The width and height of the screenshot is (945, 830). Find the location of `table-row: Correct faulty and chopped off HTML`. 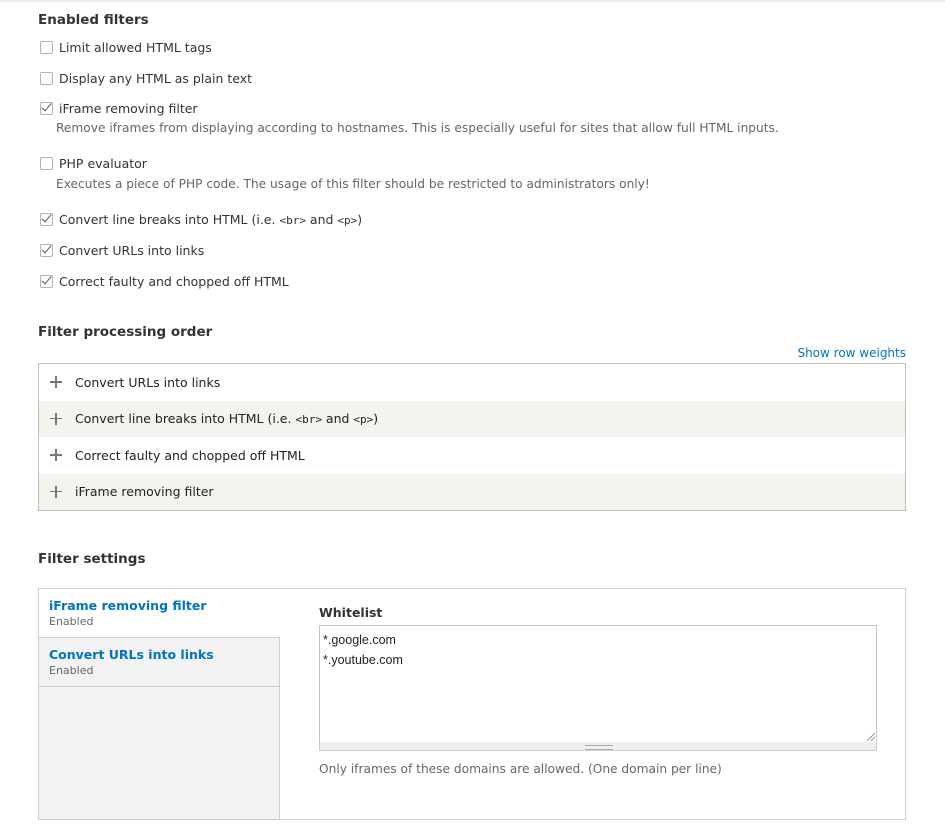

table-row: Correct faulty and chopped off HTML is located at coordinates (472, 455).